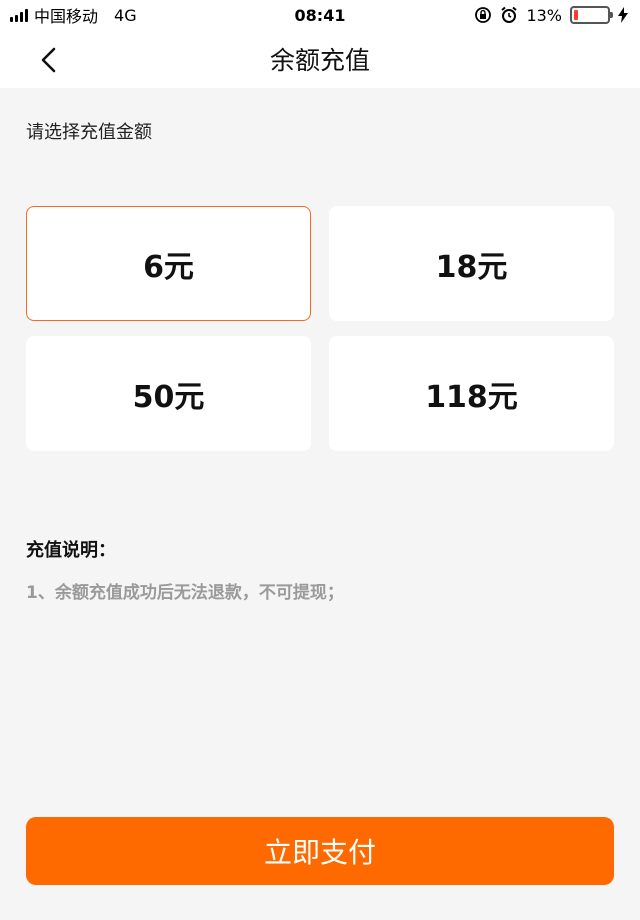 This screenshot has width=640, height=920. I want to click on alarm-icon, so click(509, 14).